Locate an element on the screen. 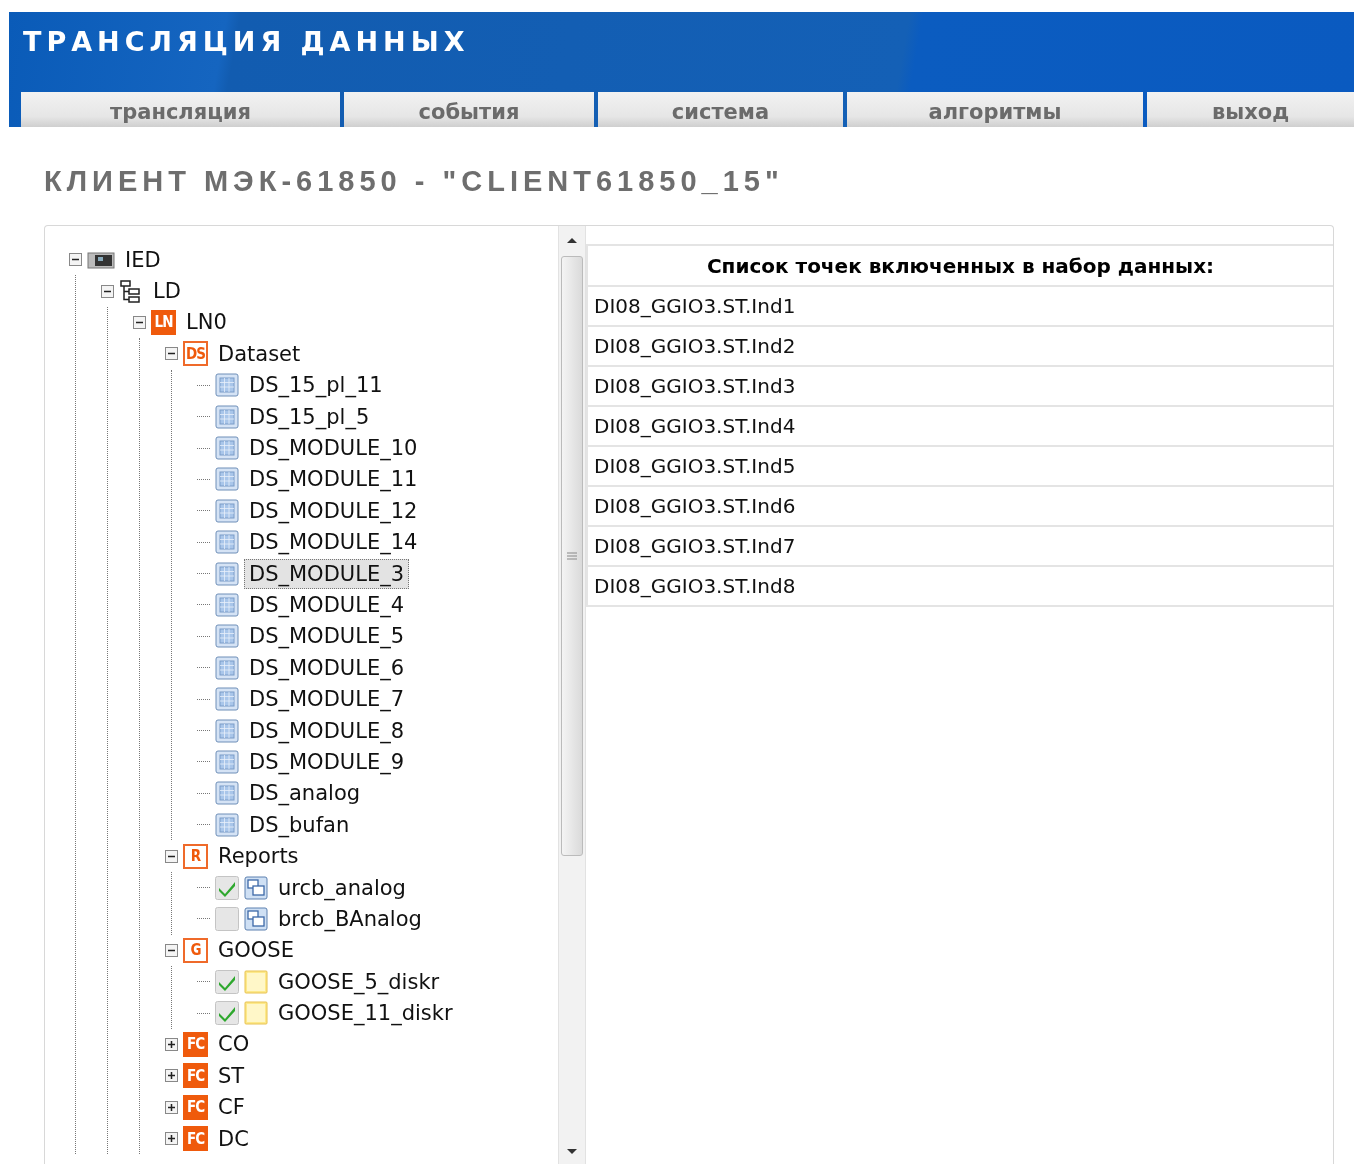 The image size is (1354, 1165). tree-item: DS_MODULE_5 is located at coordinates (327, 636).